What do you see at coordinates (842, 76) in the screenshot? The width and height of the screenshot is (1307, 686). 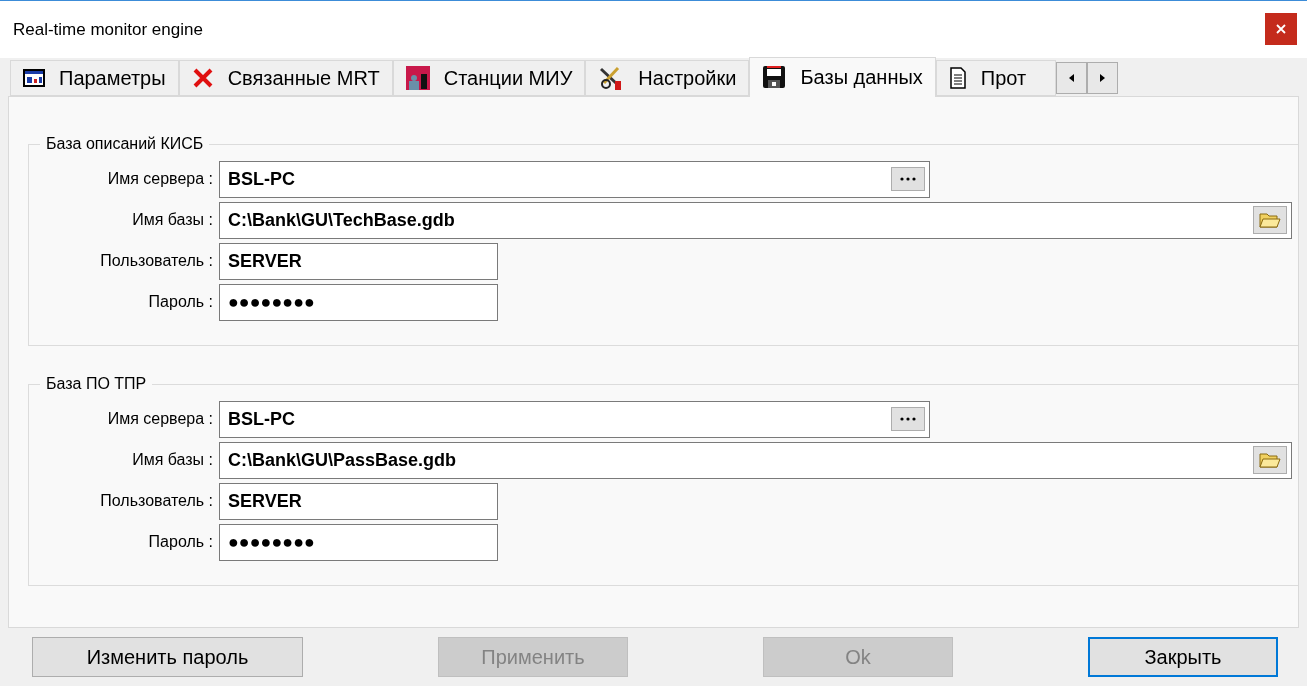 I see `tab: Базы данных` at bounding box center [842, 76].